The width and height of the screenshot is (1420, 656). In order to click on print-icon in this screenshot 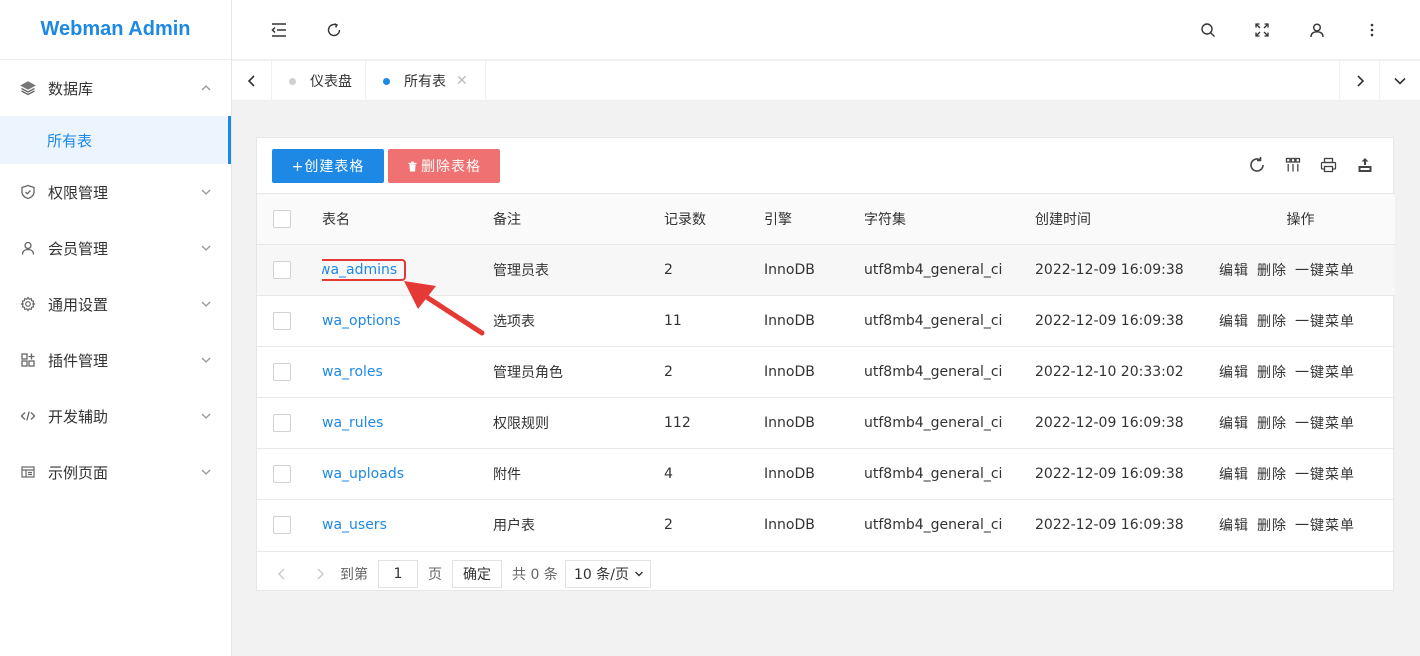, I will do `click(1328, 165)`.